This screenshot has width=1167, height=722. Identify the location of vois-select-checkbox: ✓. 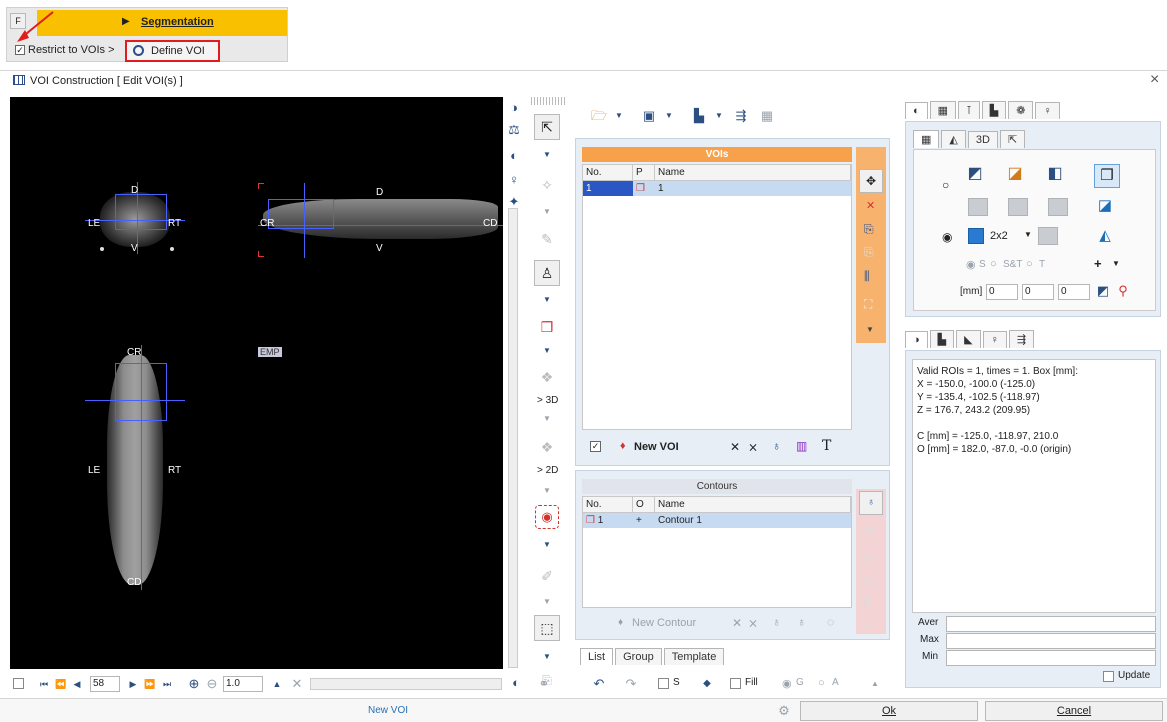
(595, 446).